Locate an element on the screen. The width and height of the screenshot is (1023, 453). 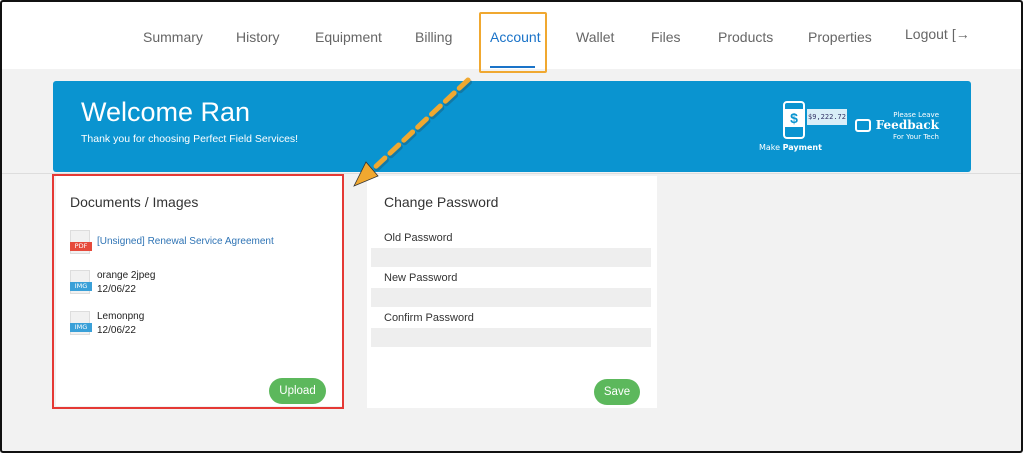
change-password-title: Change Password is located at coordinates (441, 202).